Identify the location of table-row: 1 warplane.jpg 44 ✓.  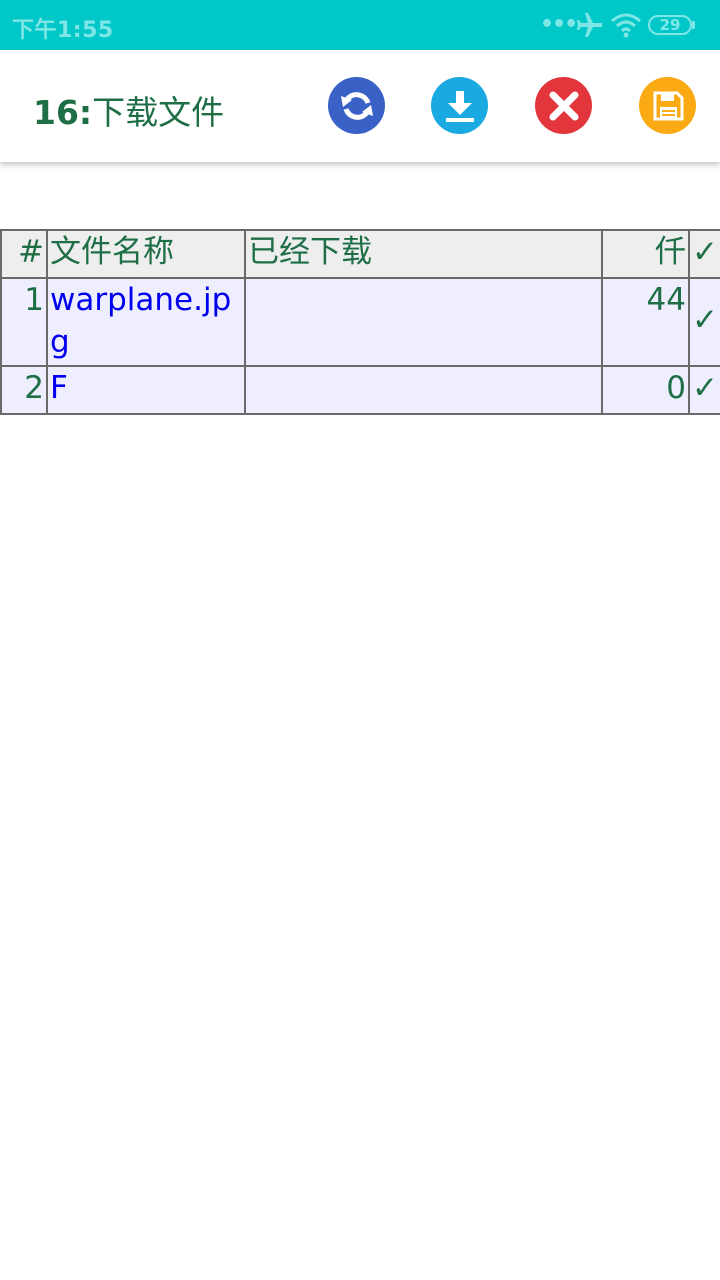
(360, 322).